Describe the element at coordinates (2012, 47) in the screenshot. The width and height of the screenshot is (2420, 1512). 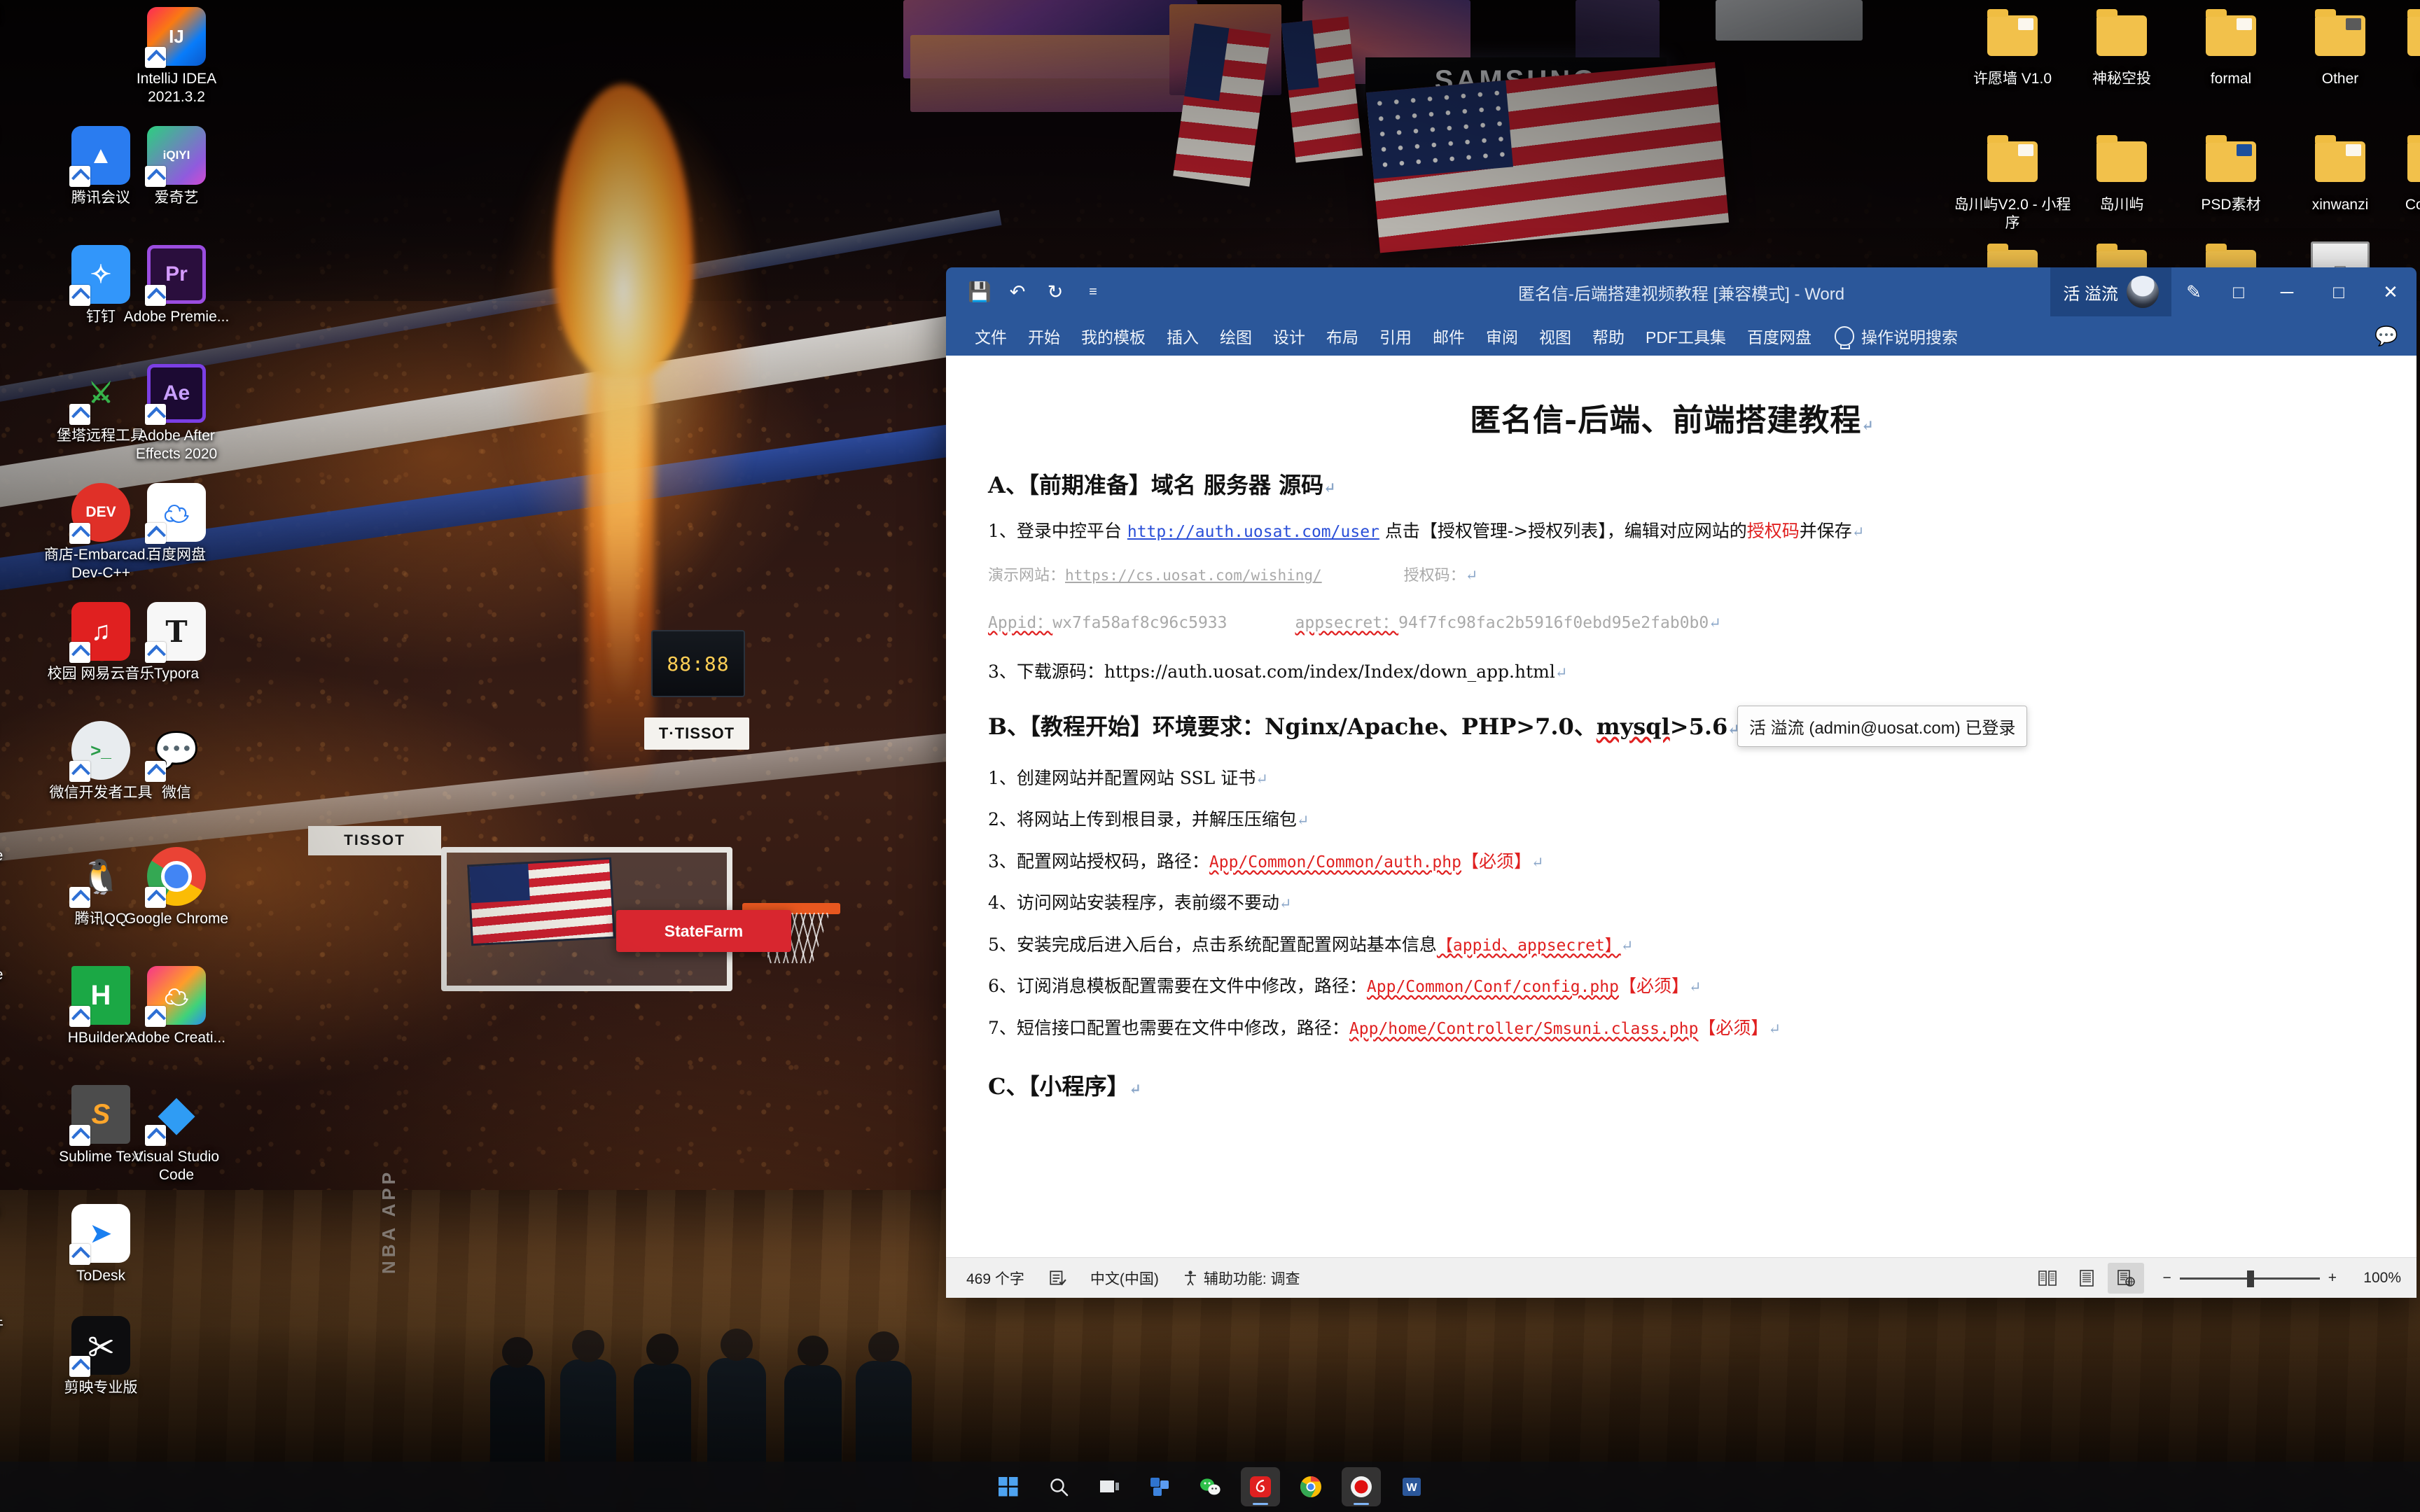
I see `desktop-folder-xuyuanqiang: 许愿墙 V1.0` at that location.